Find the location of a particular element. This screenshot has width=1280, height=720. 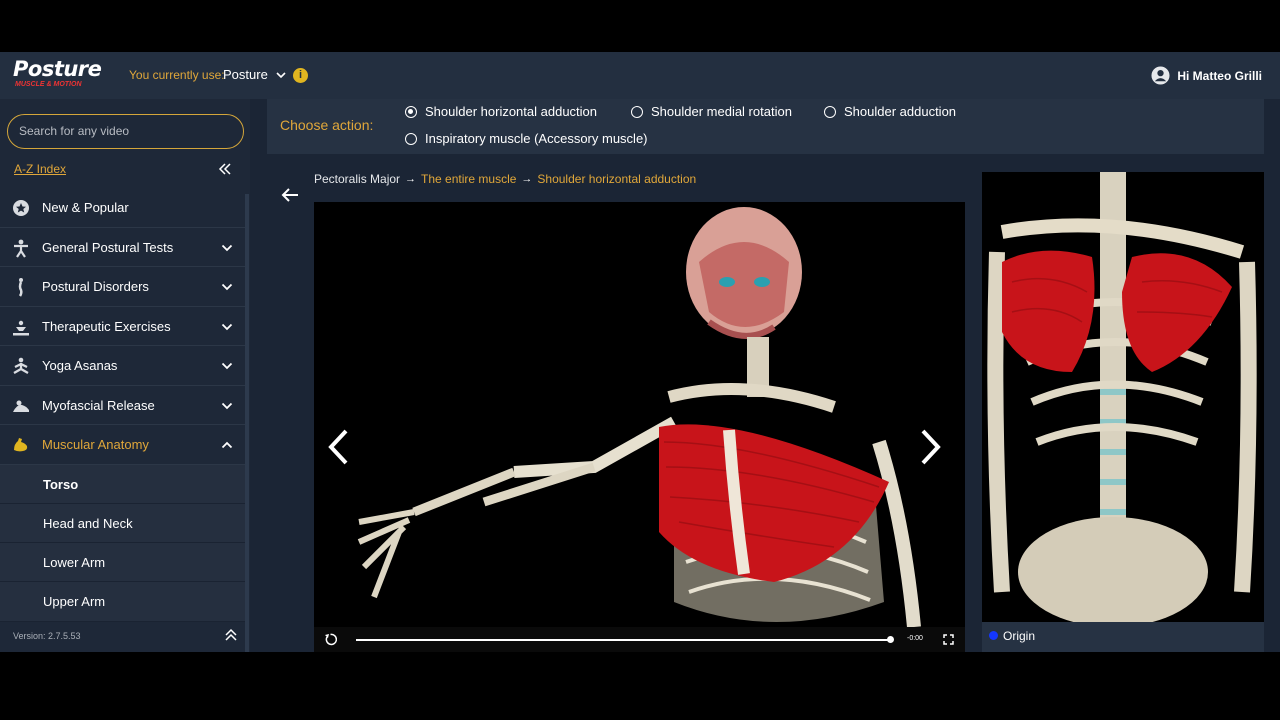

az-index-link: A-Z Index is located at coordinates (40, 169).